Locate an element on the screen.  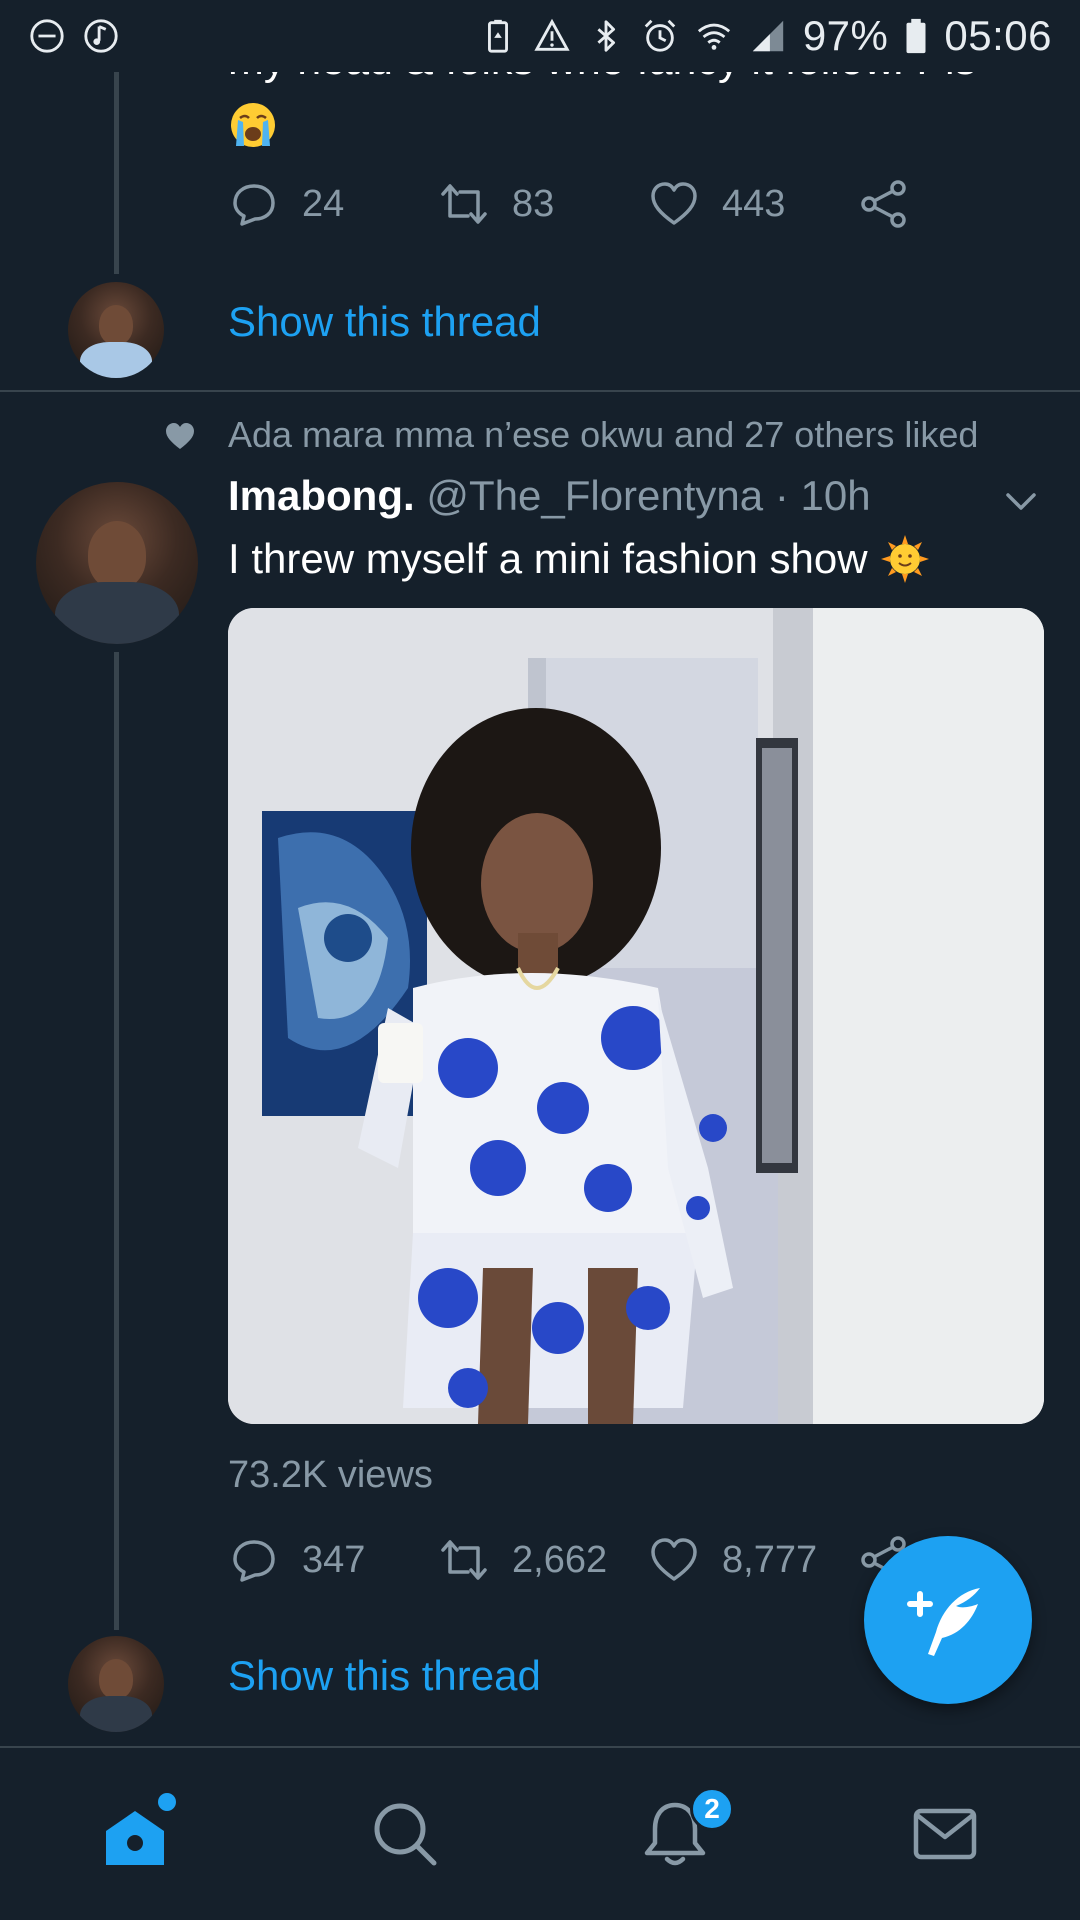
share-button is located at coordinates (884, 204).